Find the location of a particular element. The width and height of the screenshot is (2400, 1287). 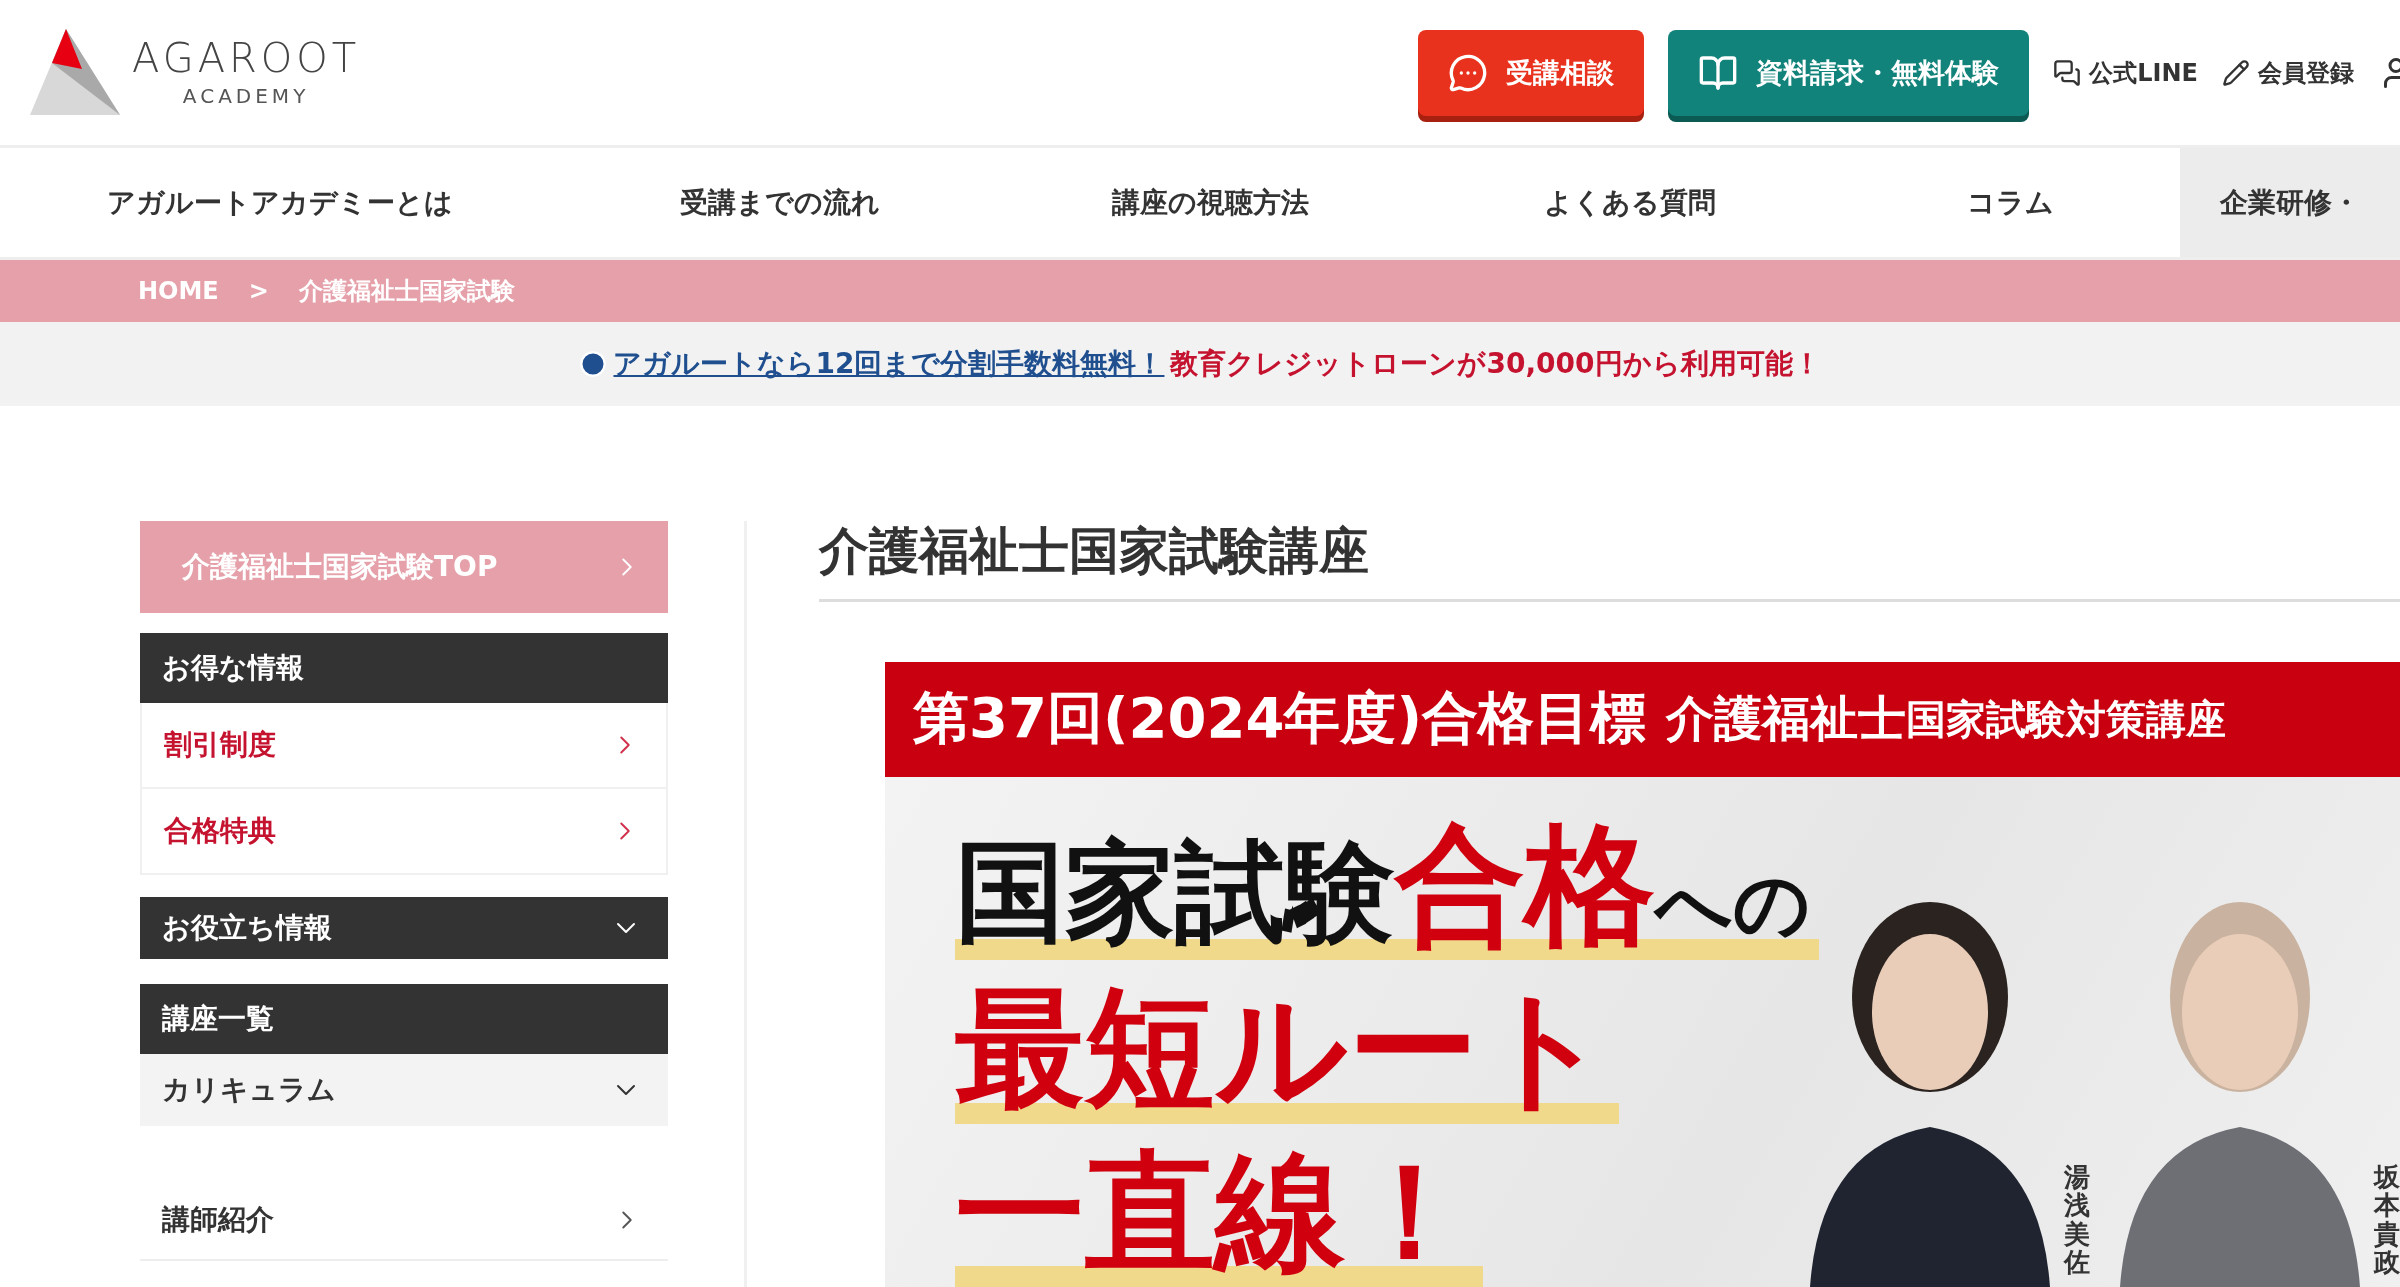

sidebar-label: 割引制度 is located at coordinates (220, 745).